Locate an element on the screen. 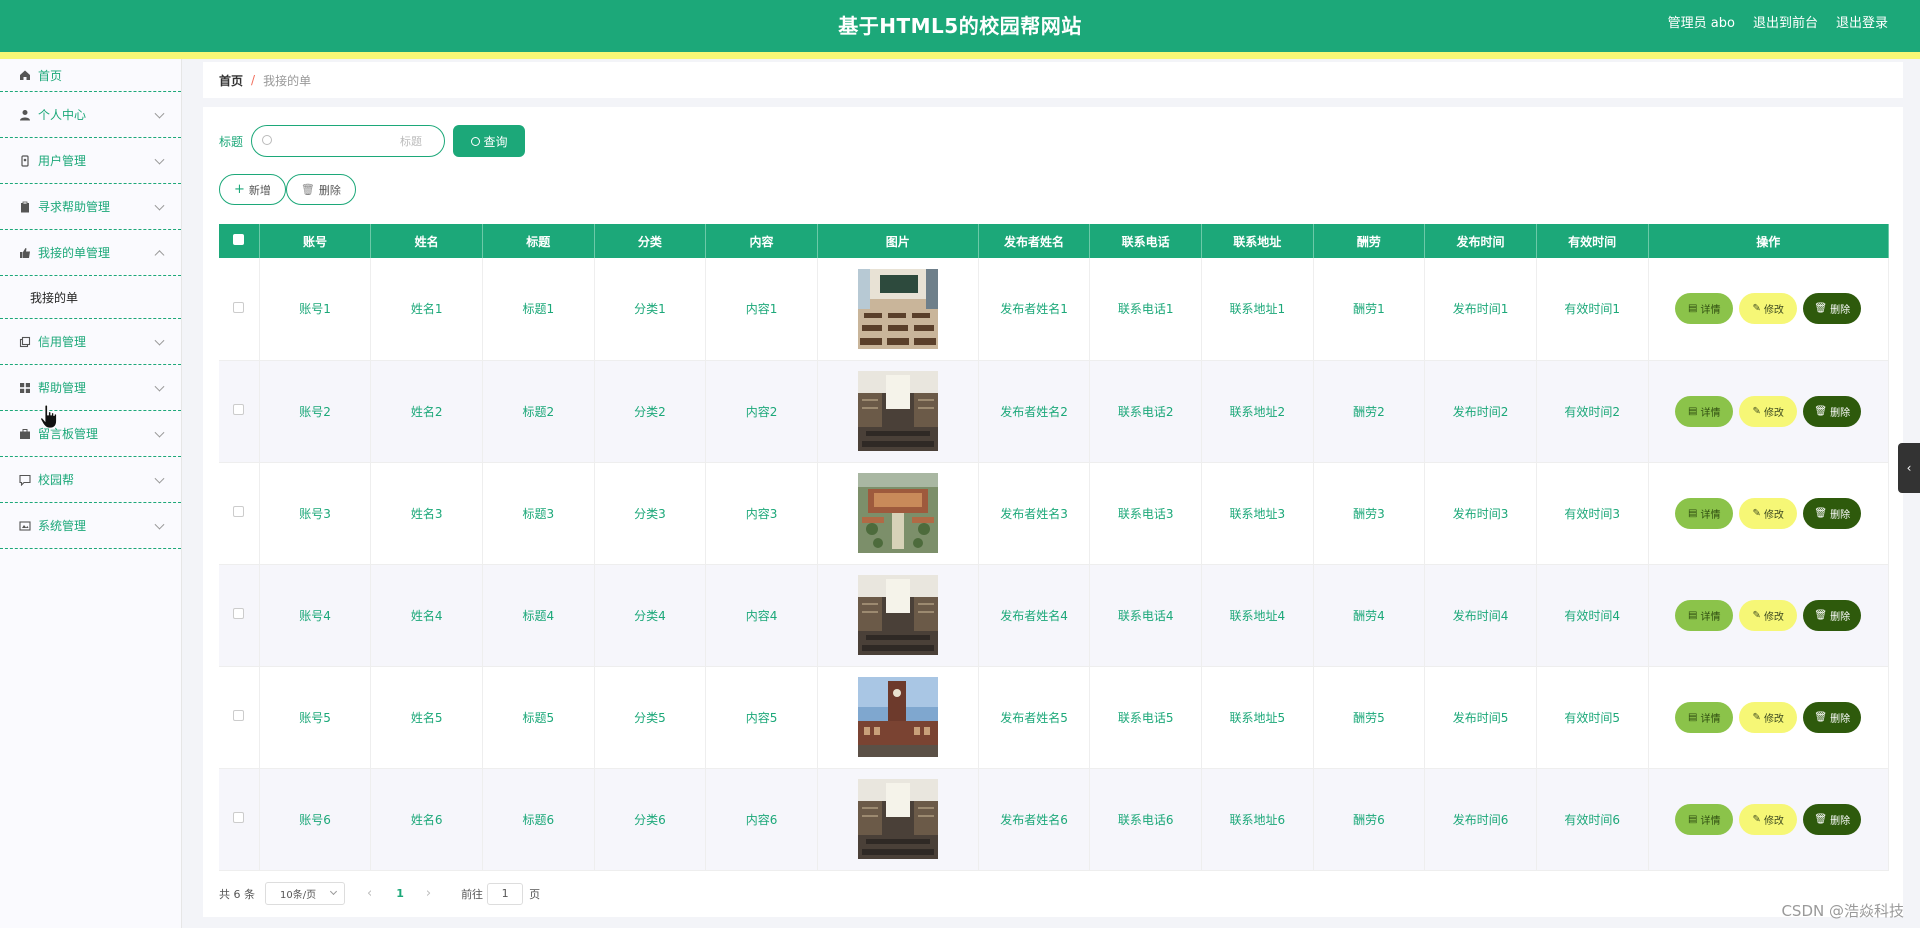  pencil-icon: ✎ is located at coordinates (1756, 309).